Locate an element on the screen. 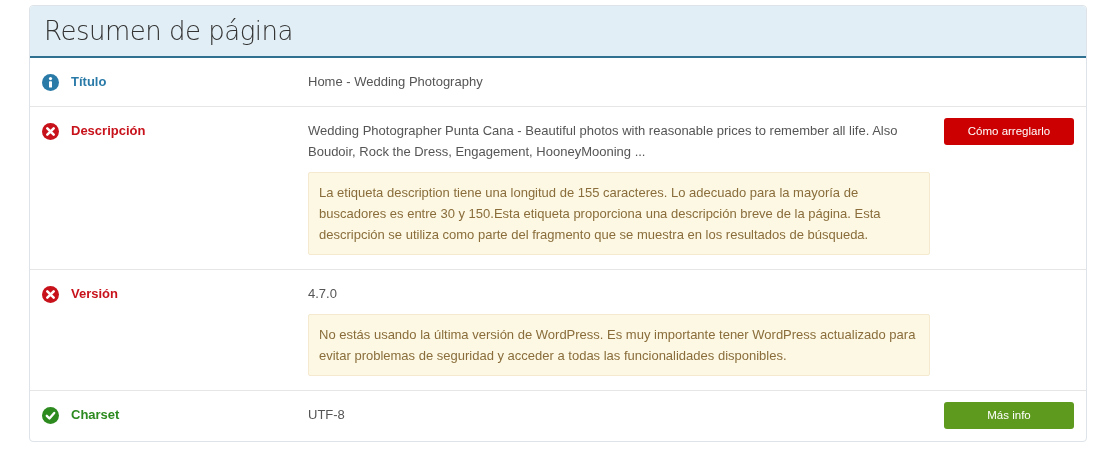 The height and width of the screenshot is (464, 1100). panel-title: Resumen de página is located at coordinates (168, 31).